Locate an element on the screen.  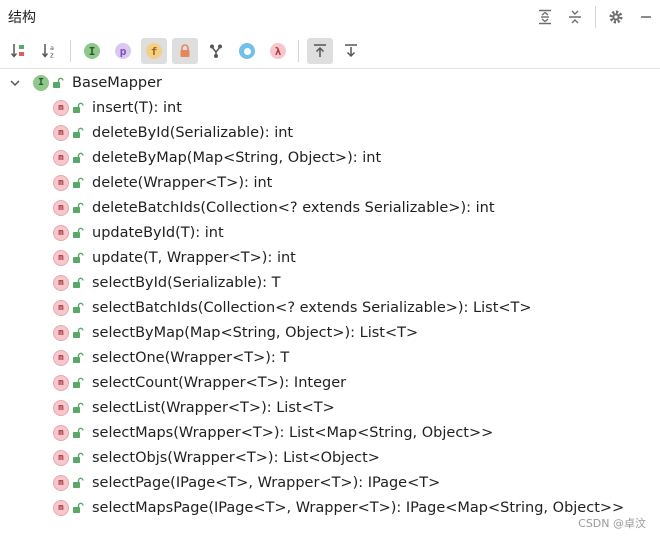
lock-icon is located at coordinates (185, 50).